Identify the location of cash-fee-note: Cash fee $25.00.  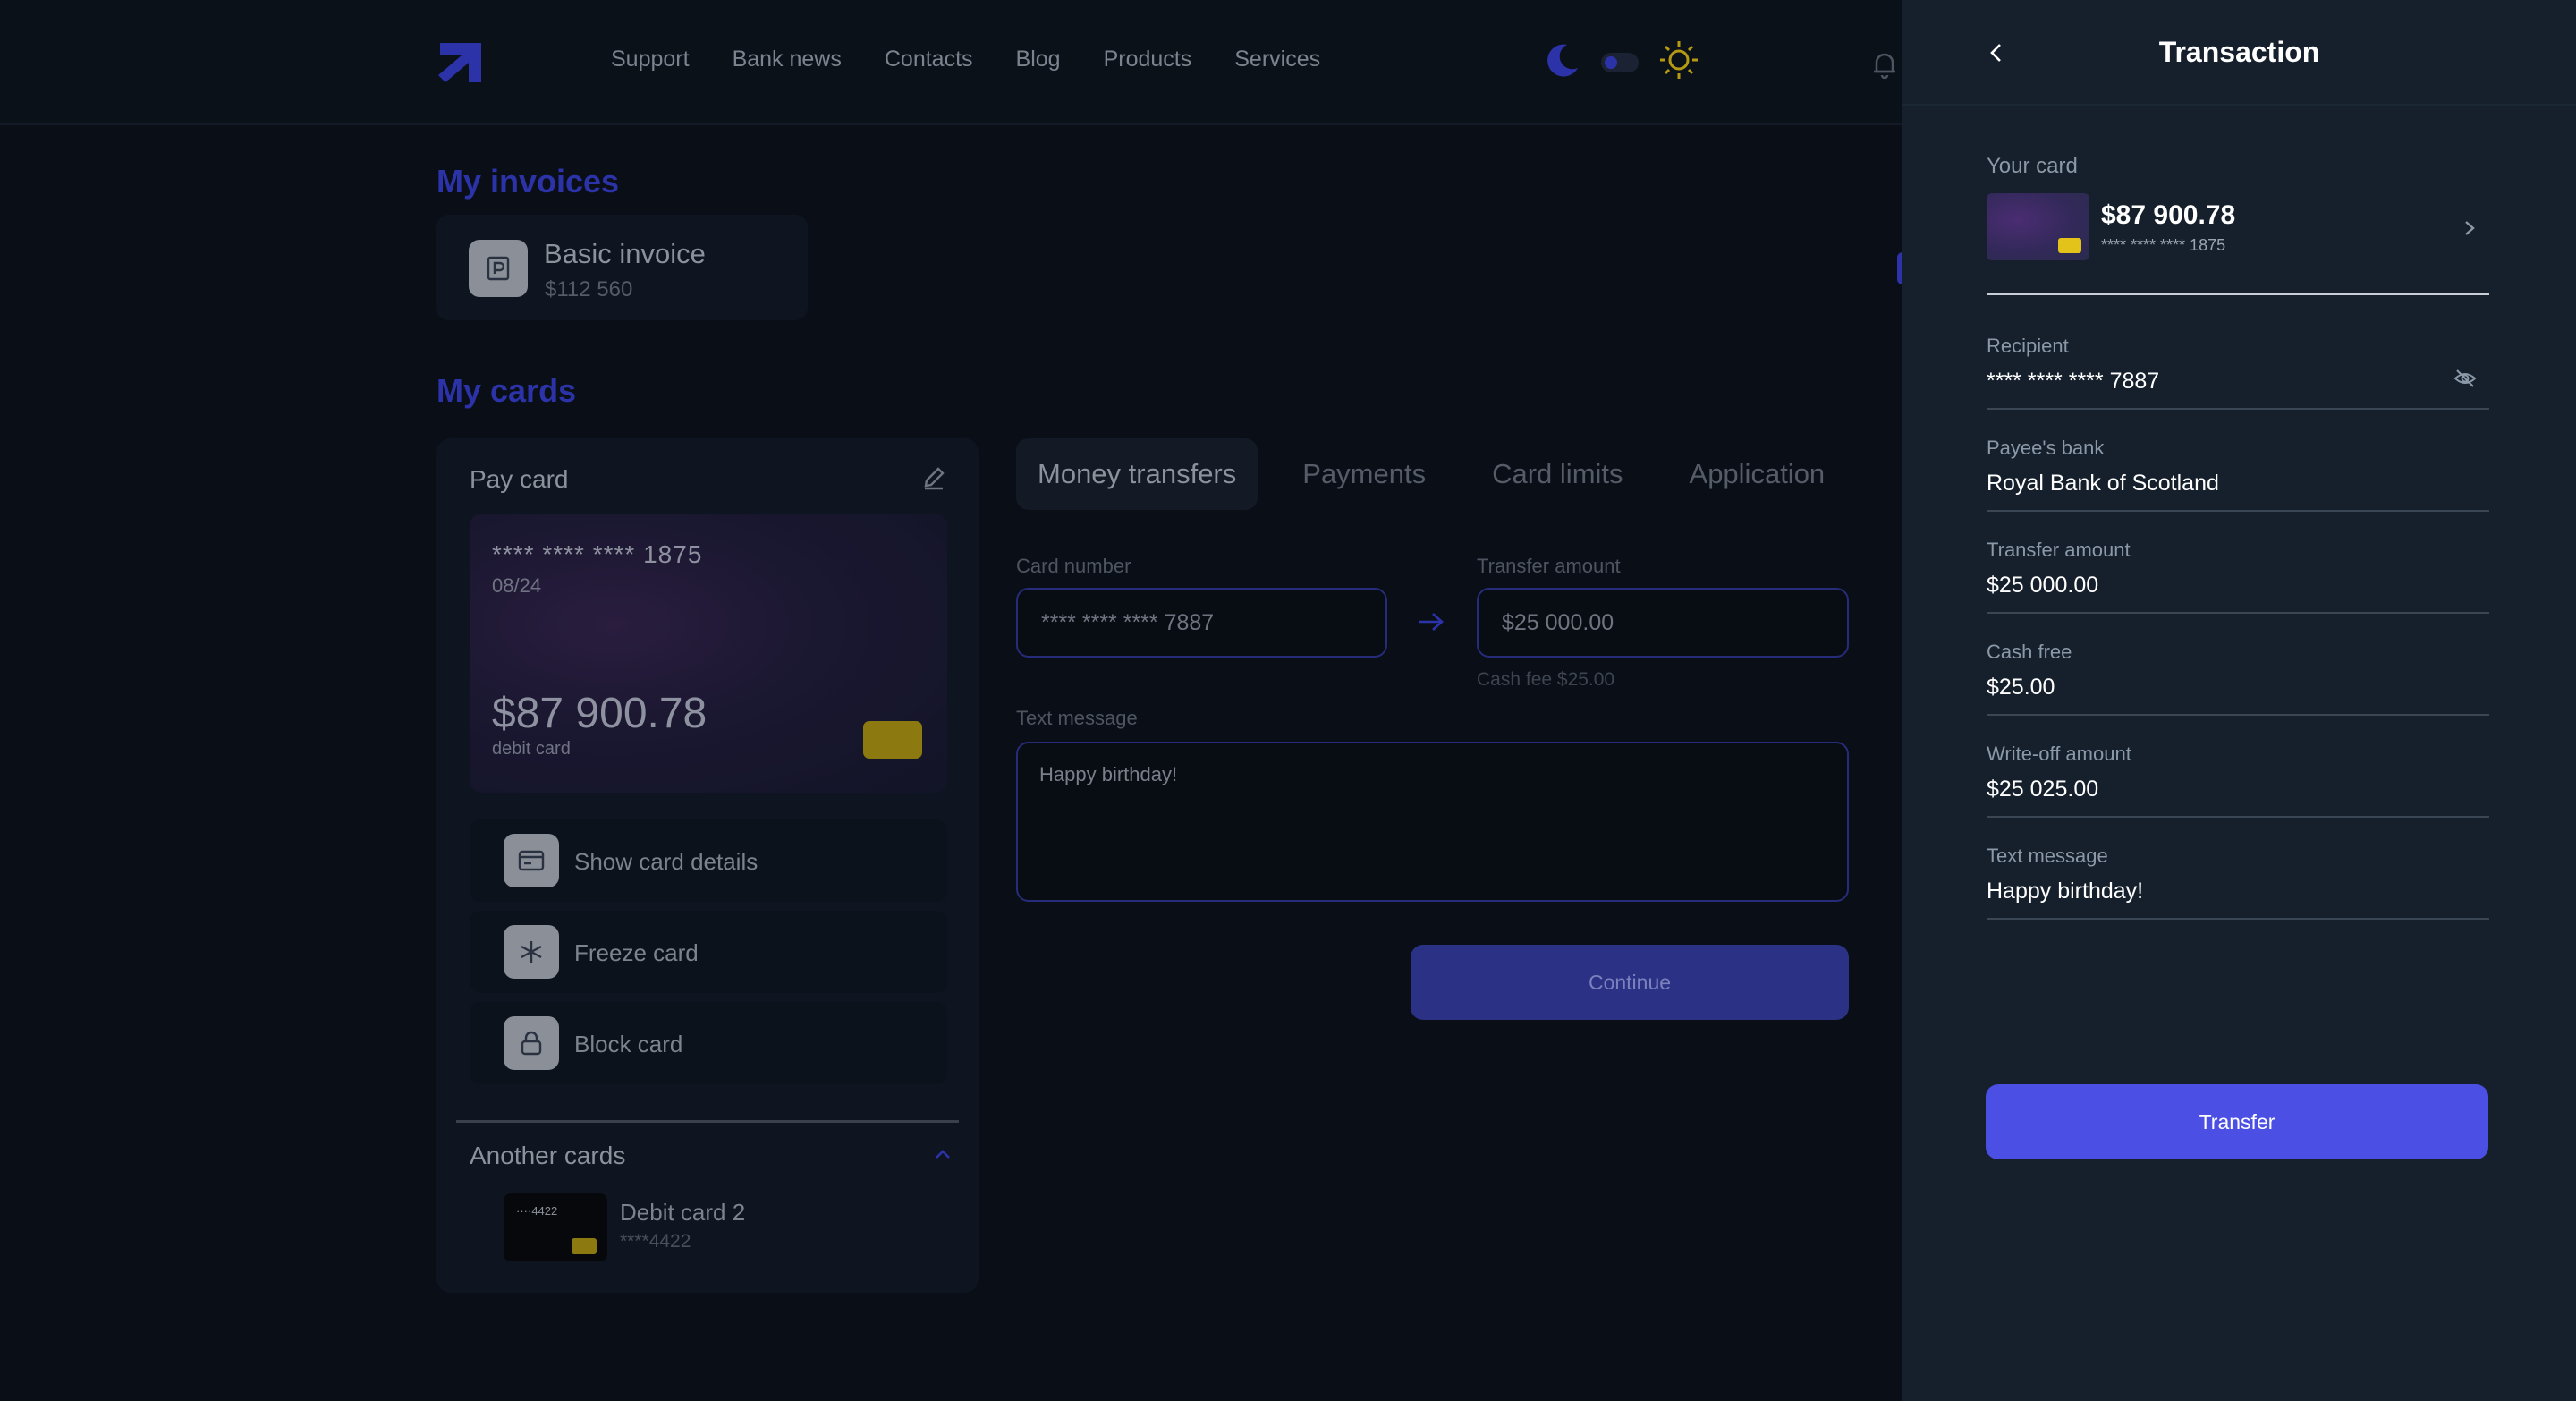
(1546, 679).